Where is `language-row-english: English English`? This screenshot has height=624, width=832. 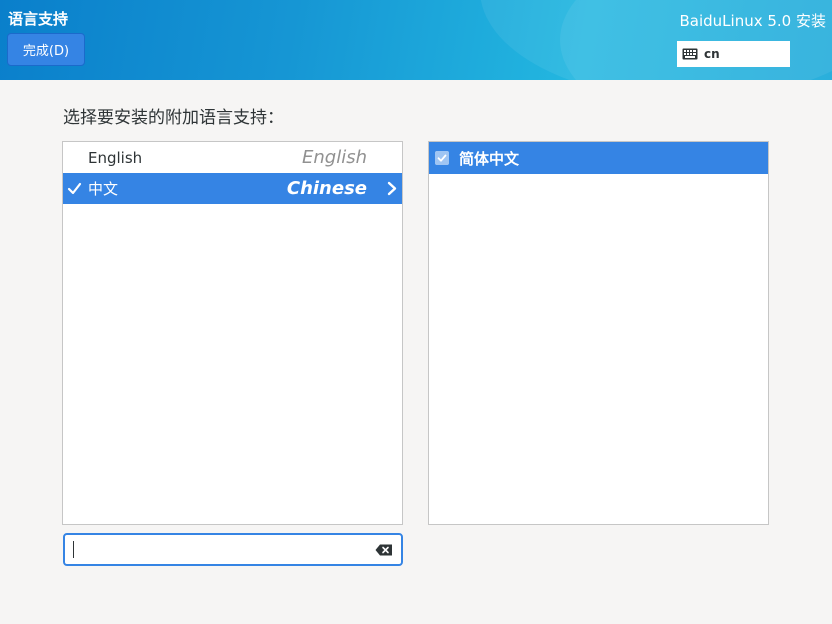
language-row-english: English English is located at coordinates (232, 157).